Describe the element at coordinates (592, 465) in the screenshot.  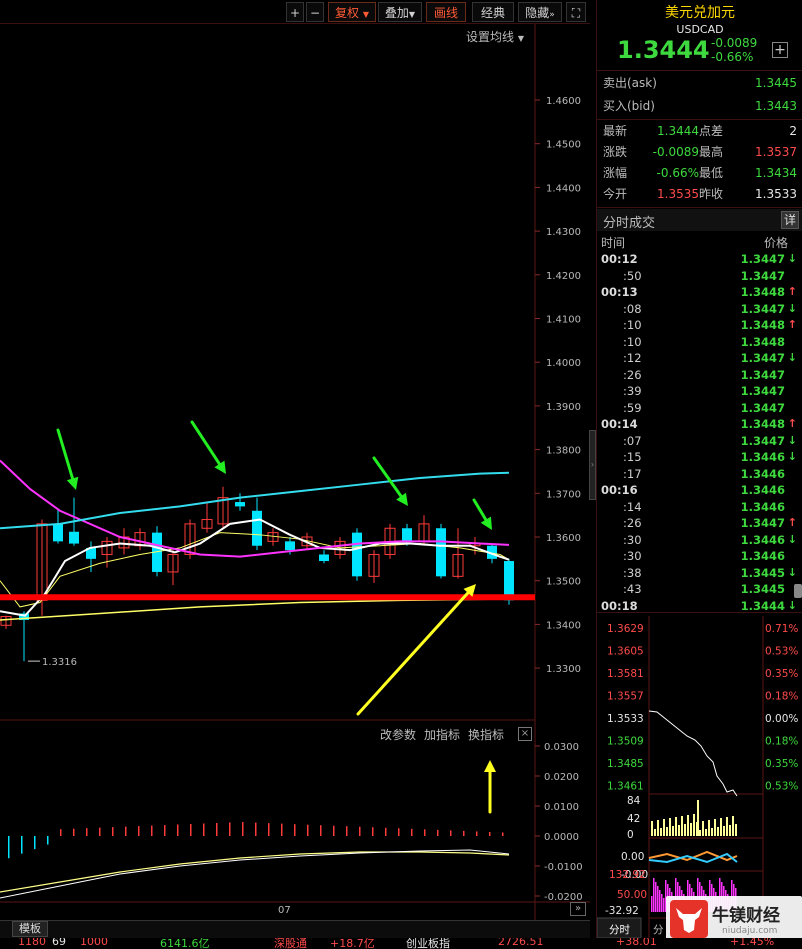
I see `panel-resize-handle: ›` at that location.